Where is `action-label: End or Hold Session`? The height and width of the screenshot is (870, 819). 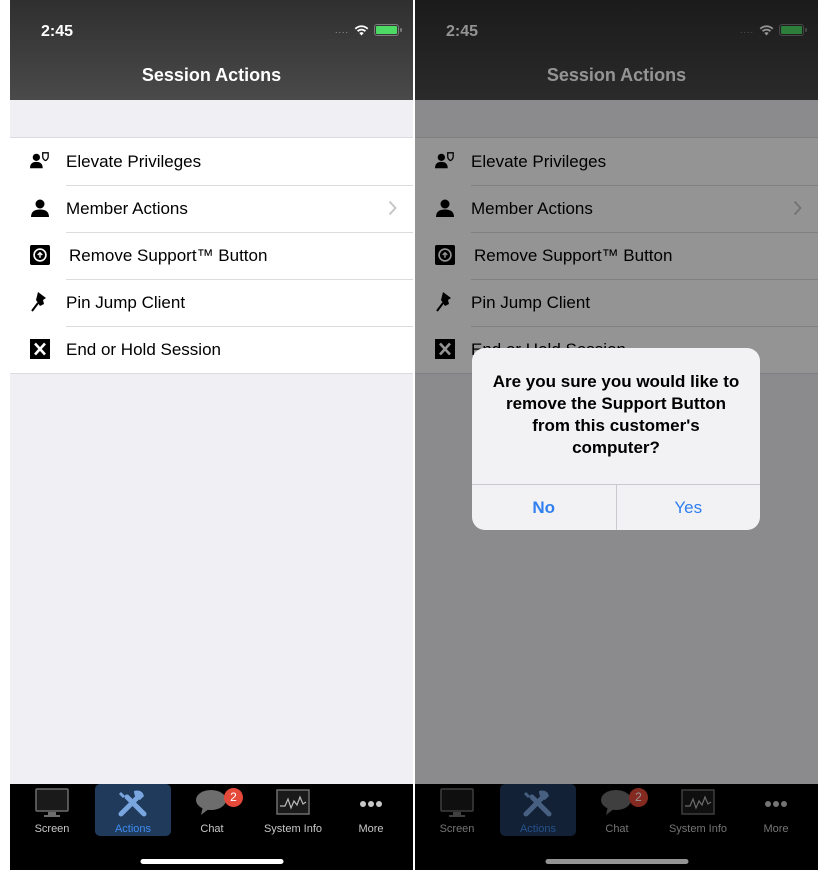 action-label: End or Hold Session is located at coordinates (143, 349).